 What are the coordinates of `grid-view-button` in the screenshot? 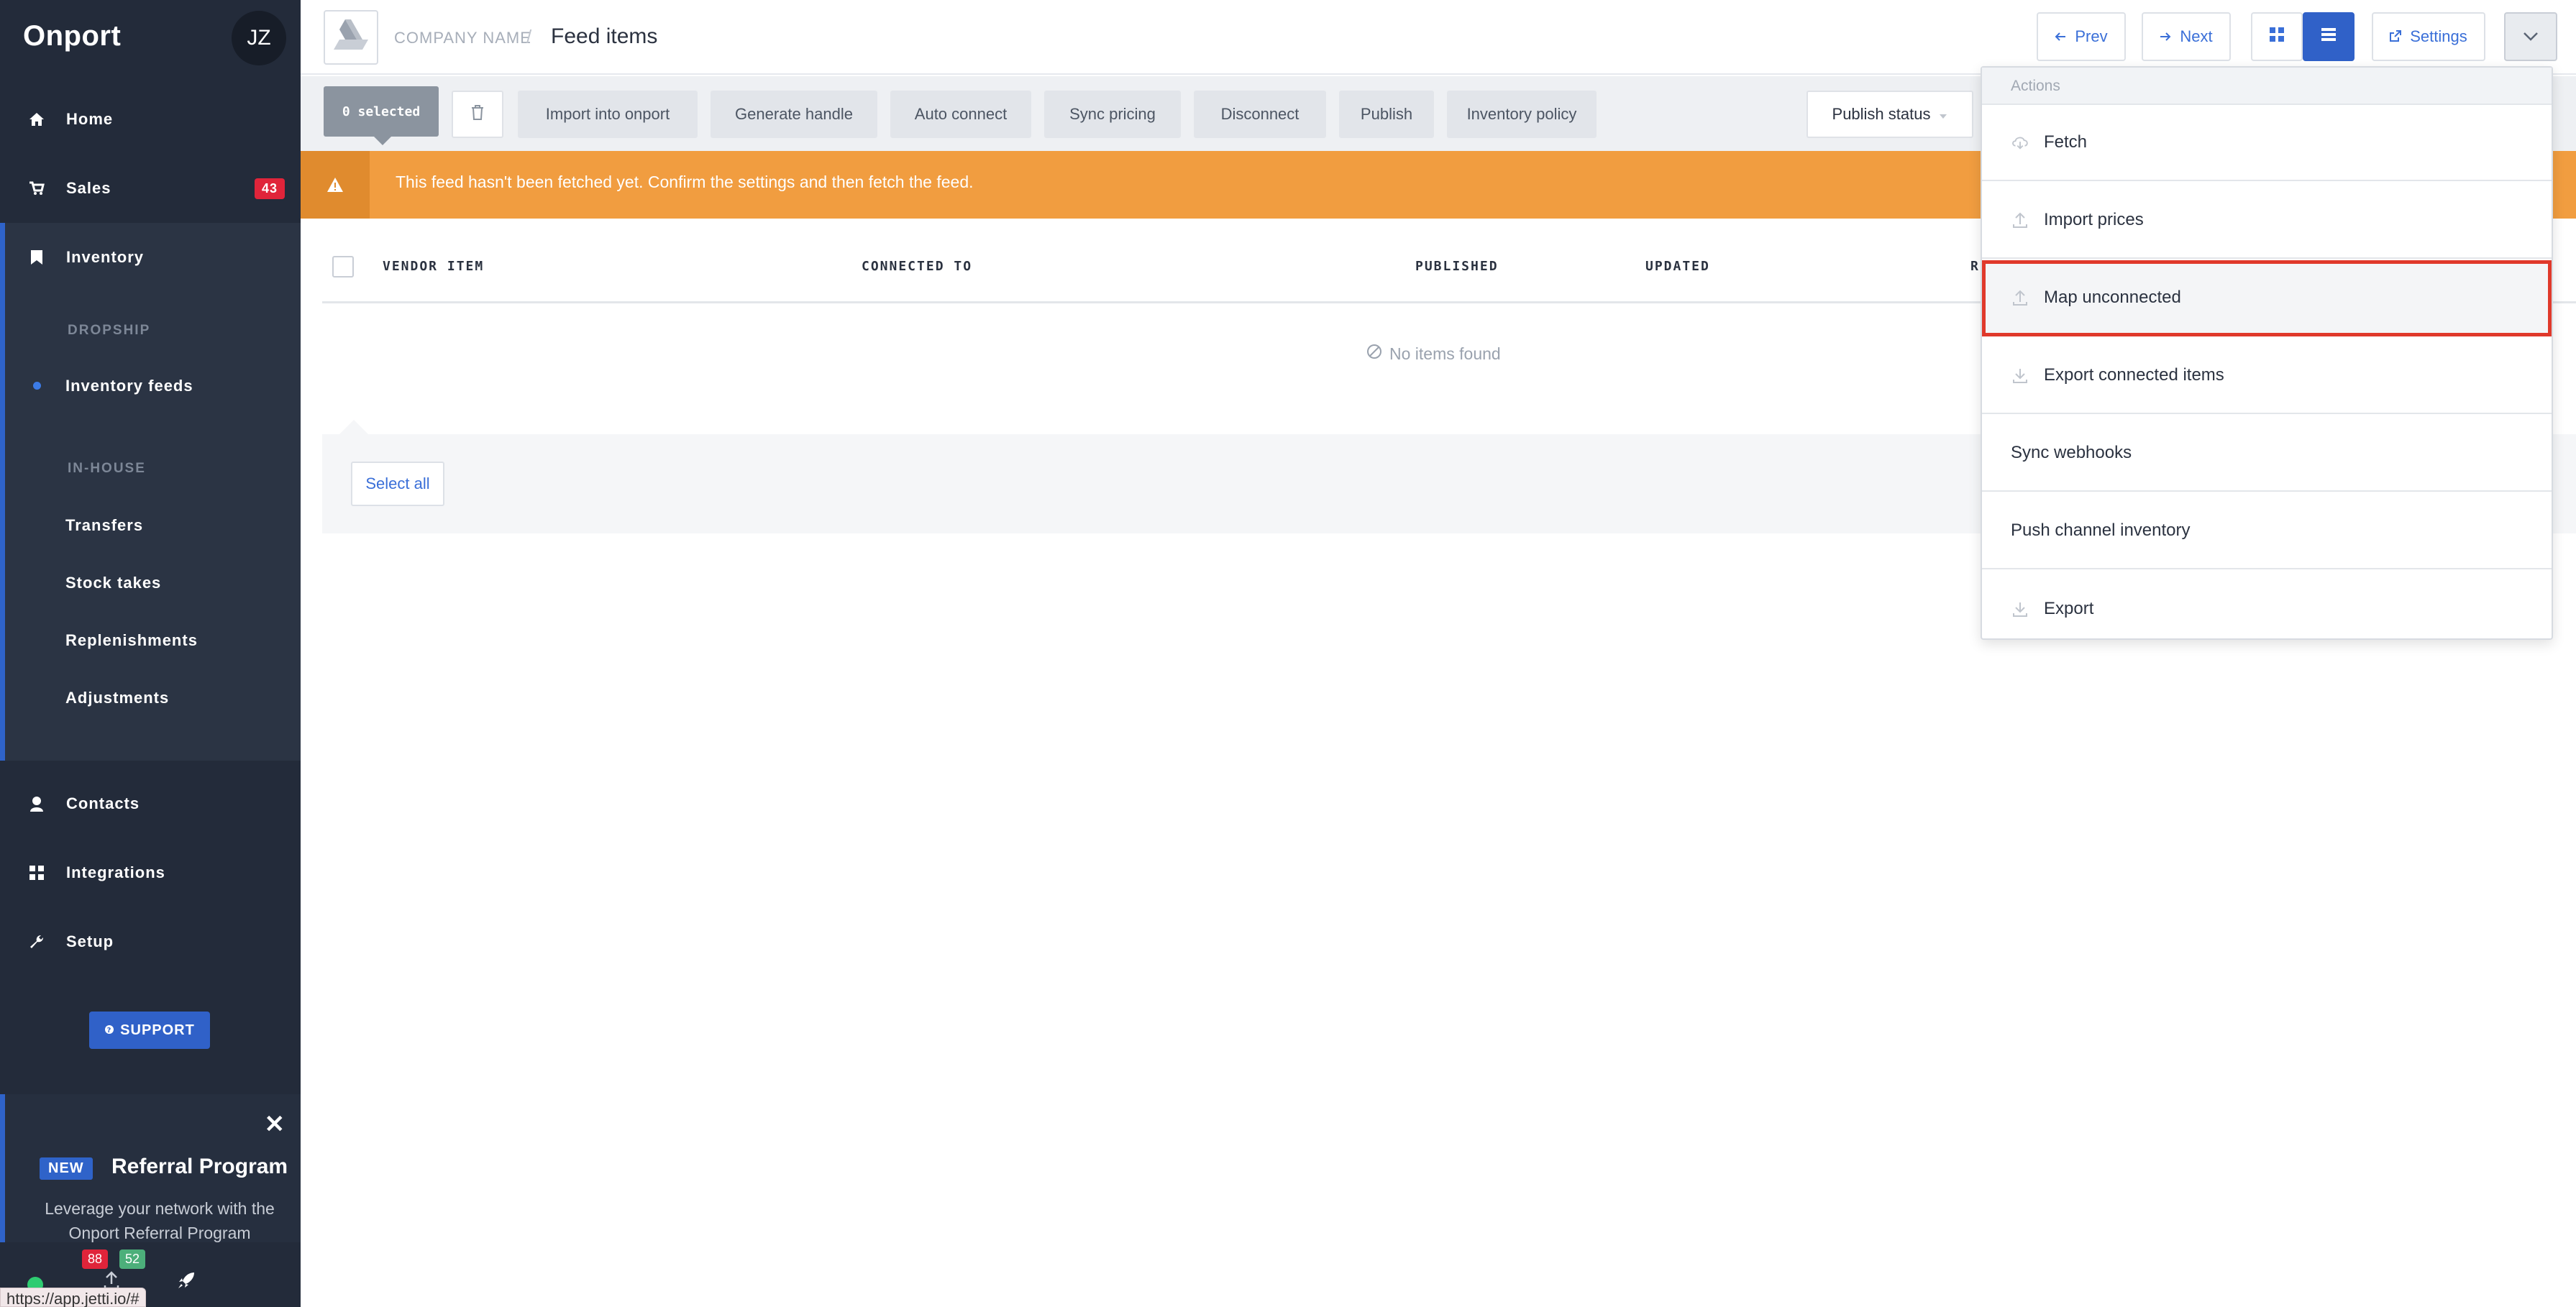 It's located at (2277, 36).